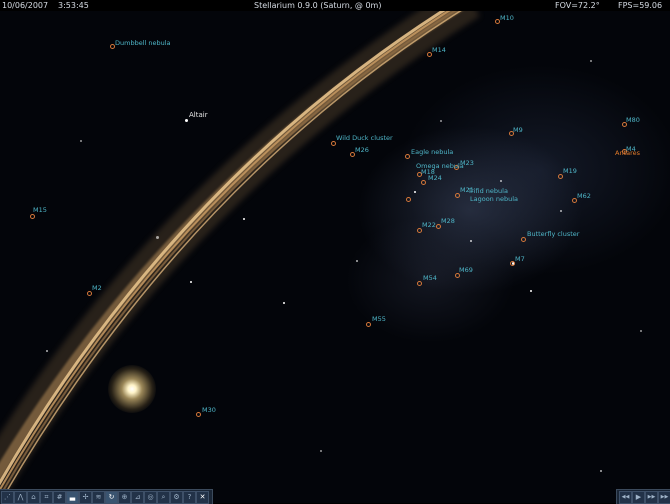 This screenshot has width=670, height=504. What do you see at coordinates (124, 497) in the screenshot?
I see `planets-button: ⊕` at bounding box center [124, 497].